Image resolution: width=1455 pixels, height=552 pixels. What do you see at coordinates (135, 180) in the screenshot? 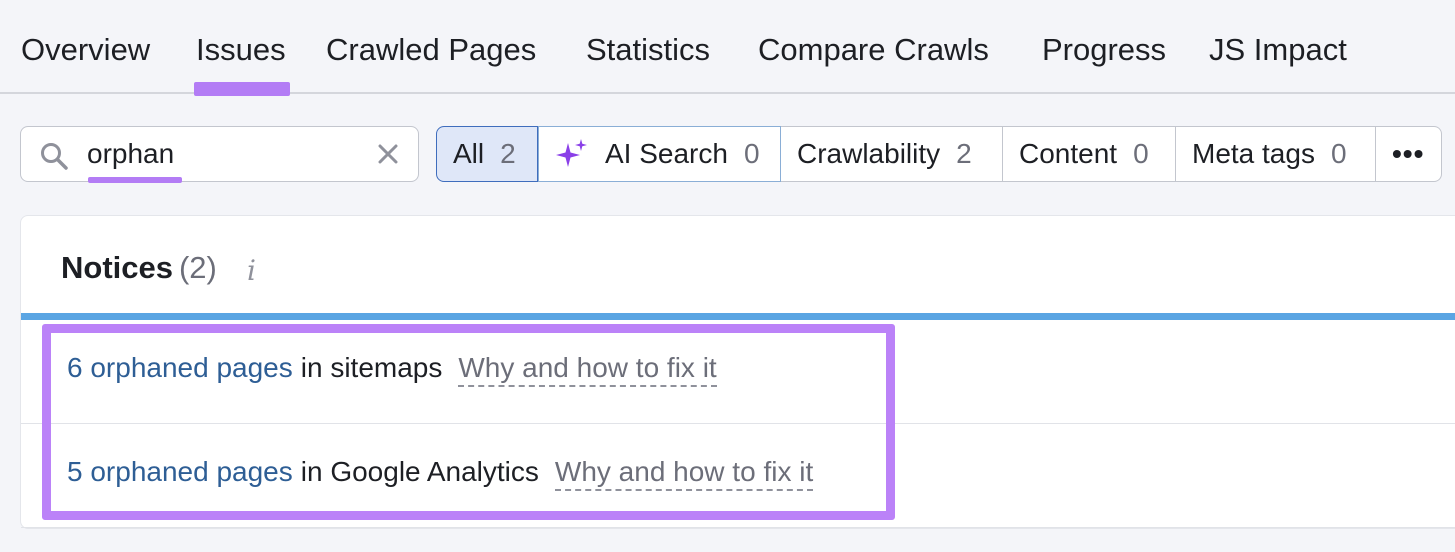
I see `search-highlight-underline` at bounding box center [135, 180].